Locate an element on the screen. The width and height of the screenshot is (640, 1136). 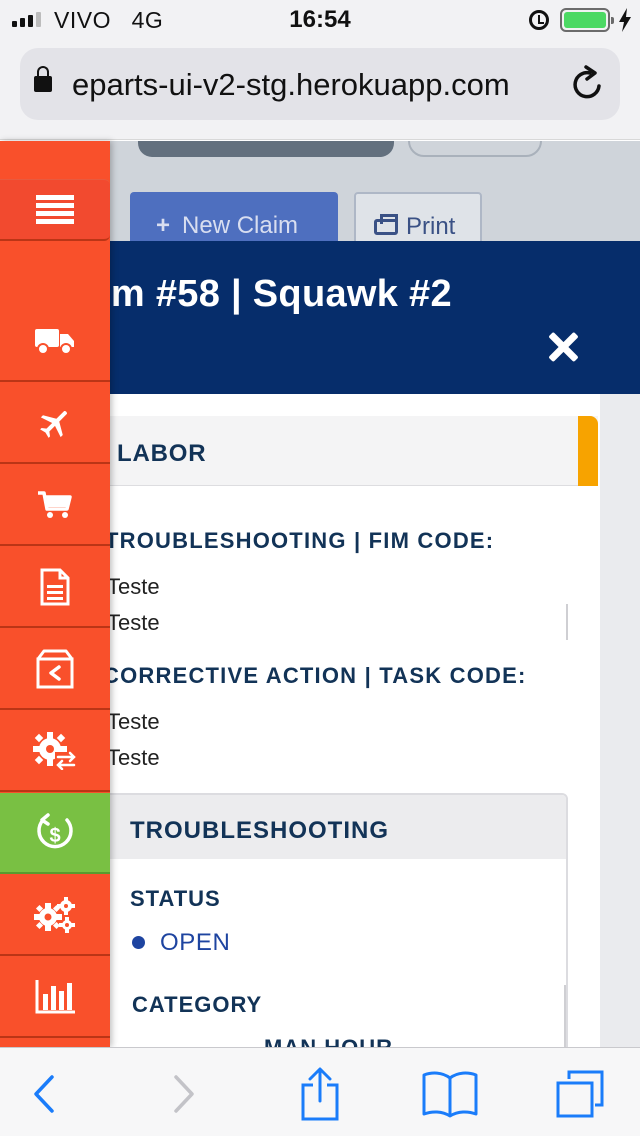
gear-exchange-icon is located at coordinates (55, 750).